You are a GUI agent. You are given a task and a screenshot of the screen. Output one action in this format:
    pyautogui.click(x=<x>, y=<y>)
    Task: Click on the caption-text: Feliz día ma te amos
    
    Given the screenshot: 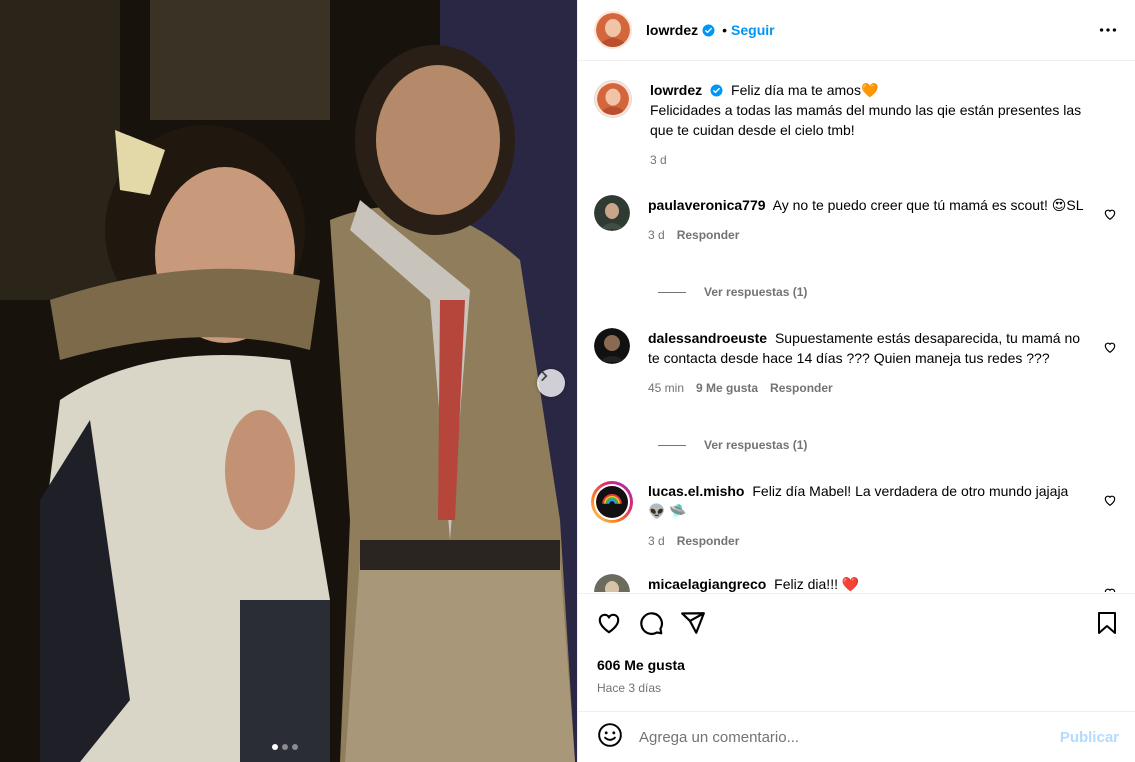 What is the action you would take?
    pyautogui.click(x=796, y=90)
    